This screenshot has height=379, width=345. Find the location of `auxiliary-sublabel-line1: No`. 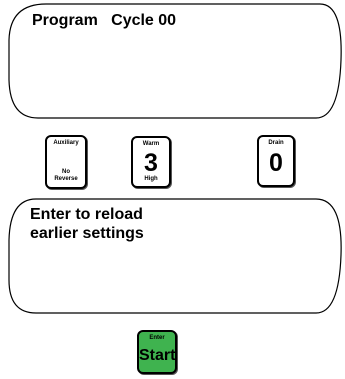

auxiliary-sublabel-line1: No is located at coordinates (66, 172).